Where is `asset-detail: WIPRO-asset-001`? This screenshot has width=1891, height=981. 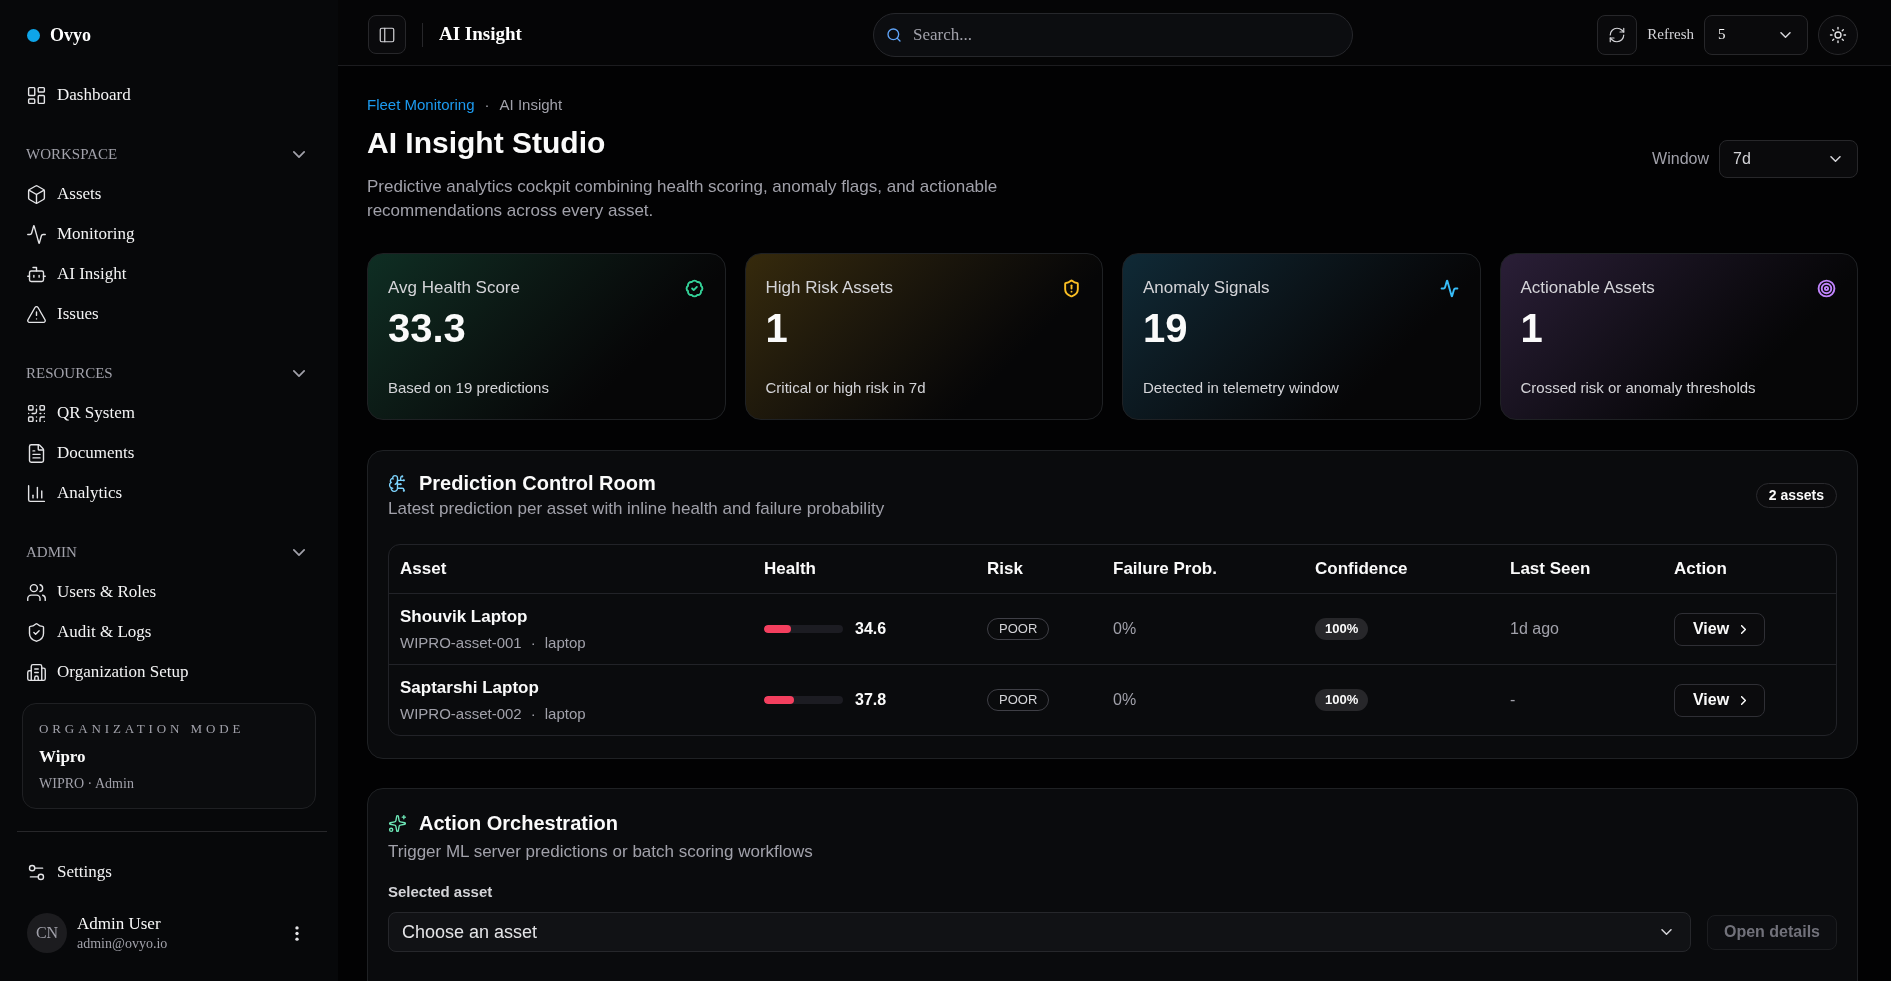 asset-detail: WIPRO-asset-001 is located at coordinates (461, 643).